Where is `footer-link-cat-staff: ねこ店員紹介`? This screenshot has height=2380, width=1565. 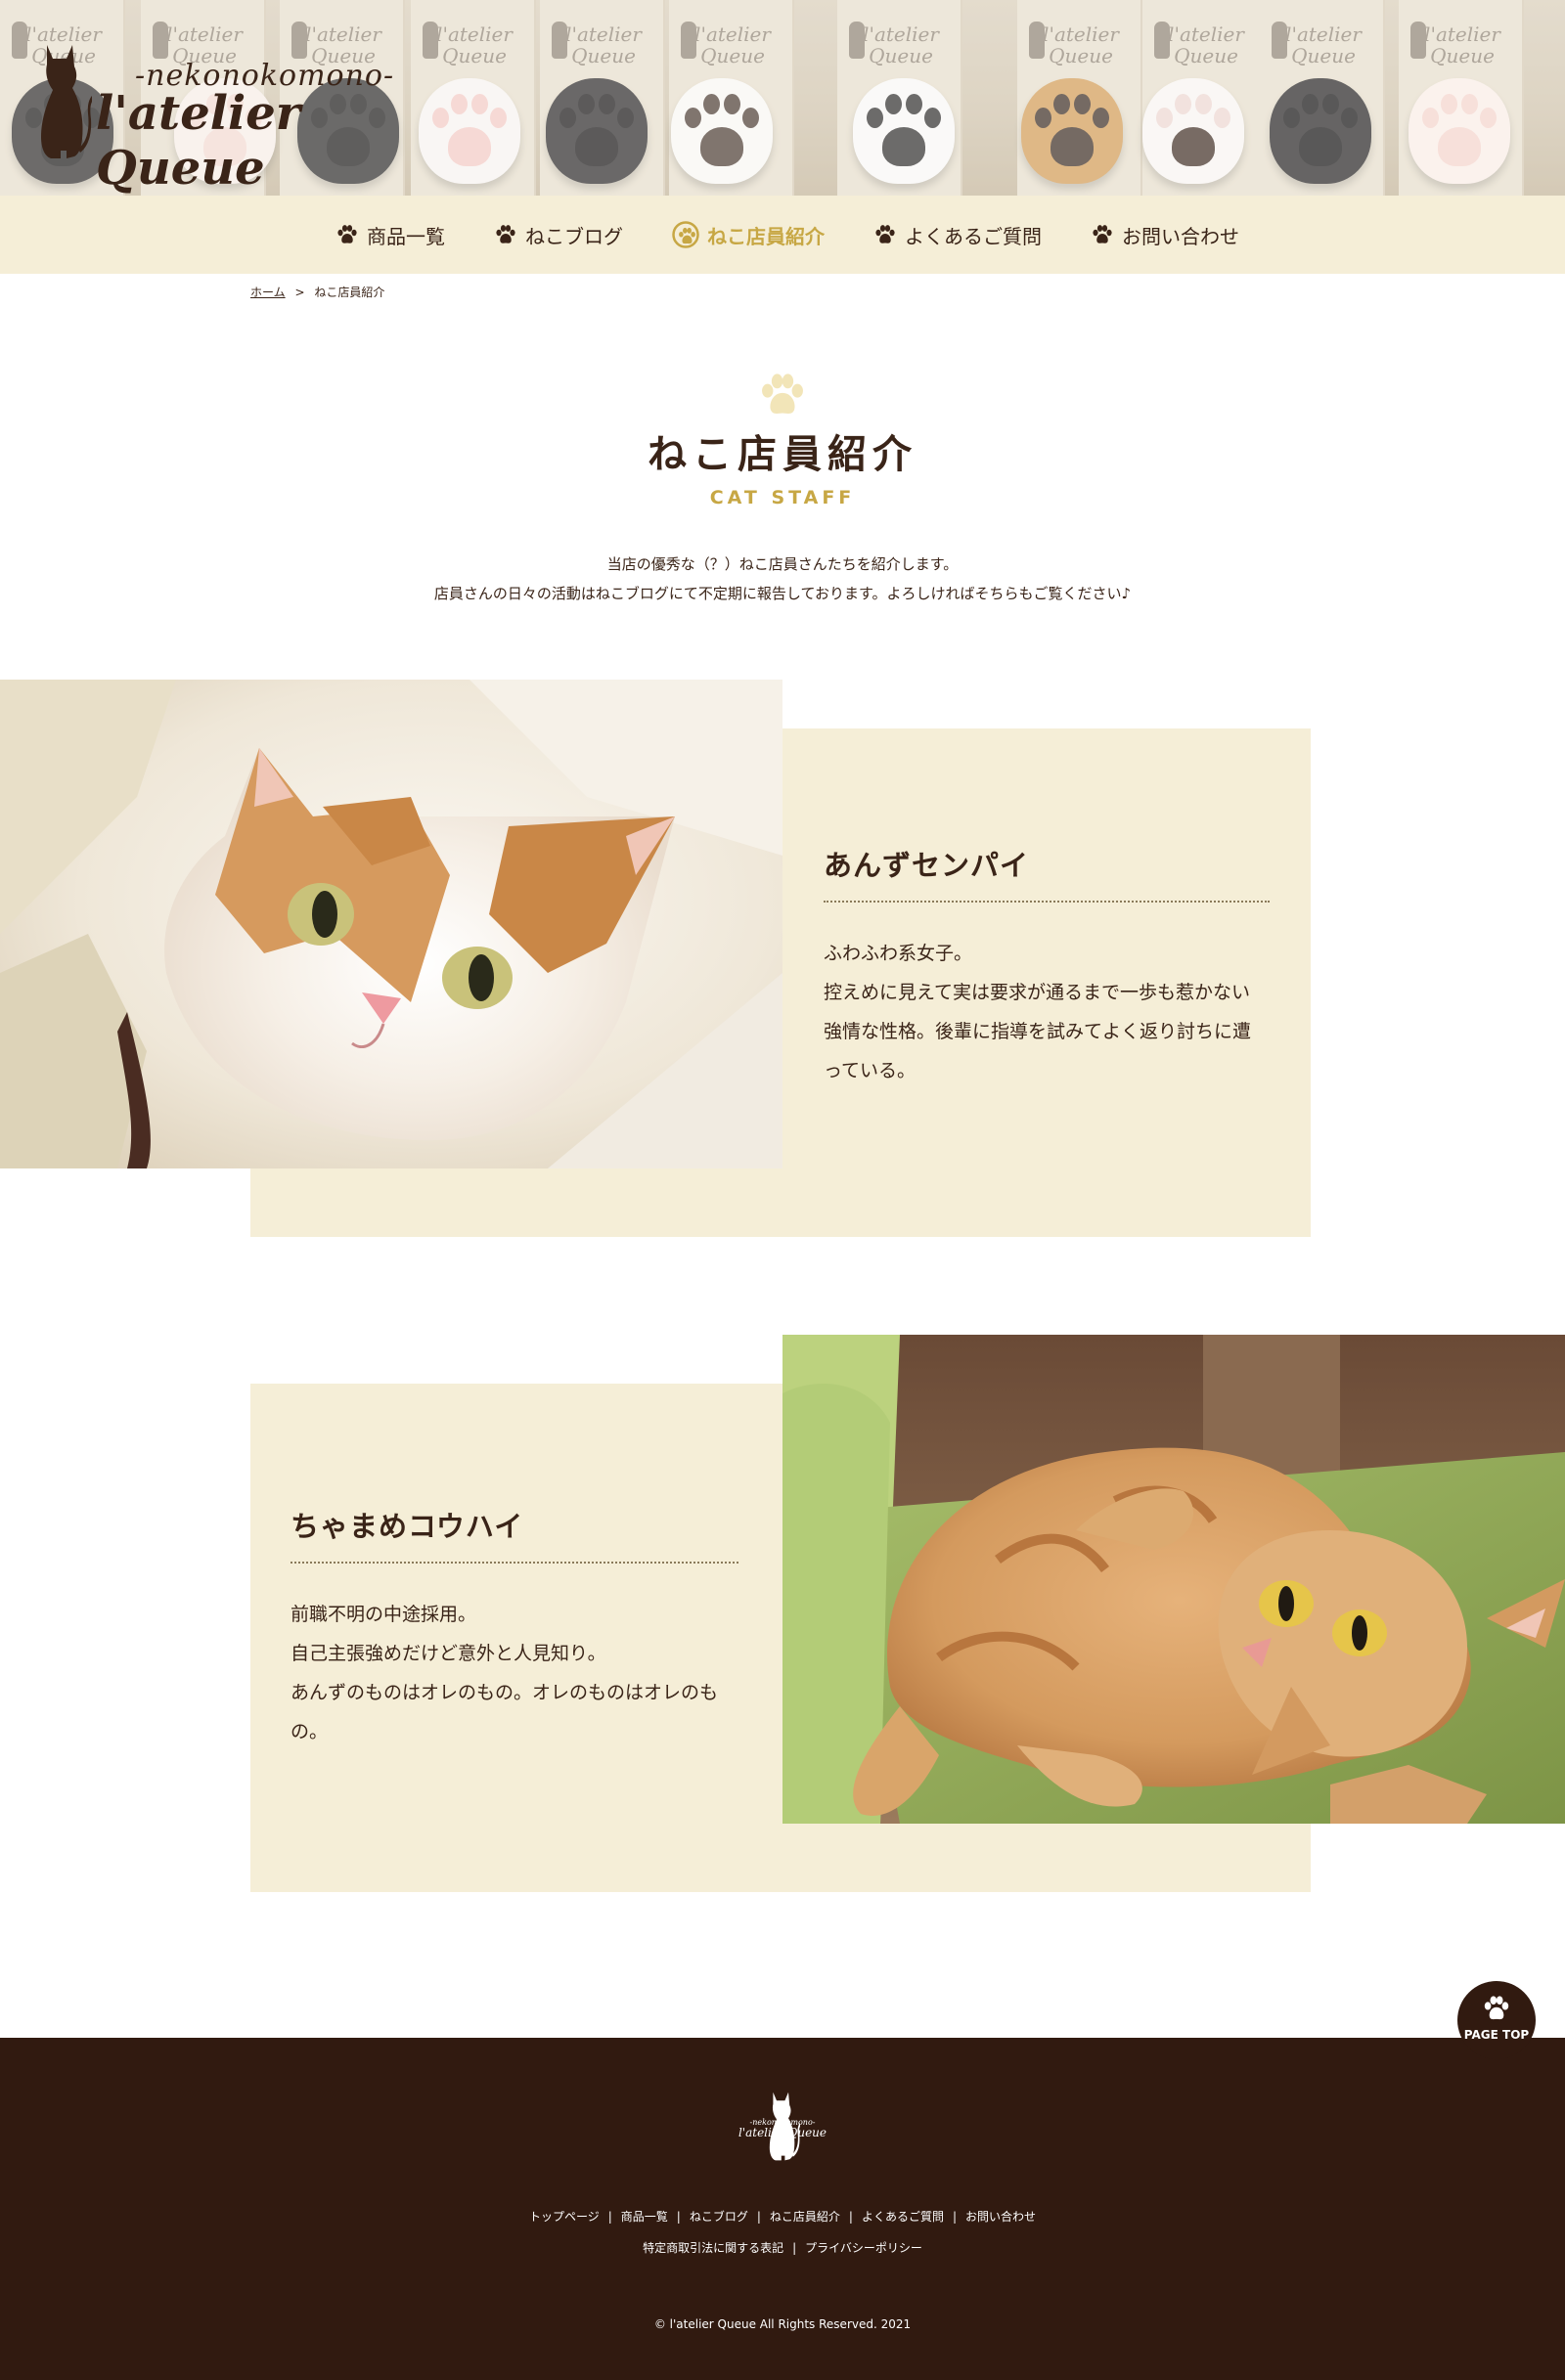
footer-link-cat-staff: ねこ店員紹介 is located at coordinates (805, 2216).